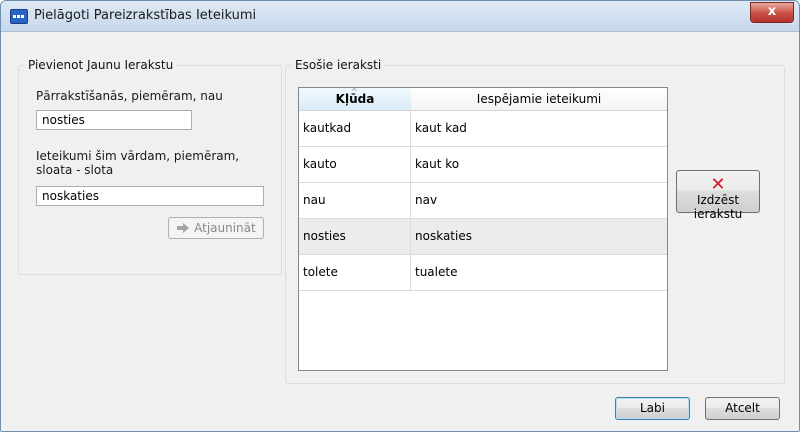  What do you see at coordinates (443, 236) in the screenshot?
I see `cell-suggestion: noskaties` at bounding box center [443, 236].